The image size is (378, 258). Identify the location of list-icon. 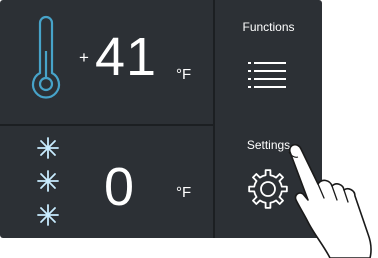
(267, 75).